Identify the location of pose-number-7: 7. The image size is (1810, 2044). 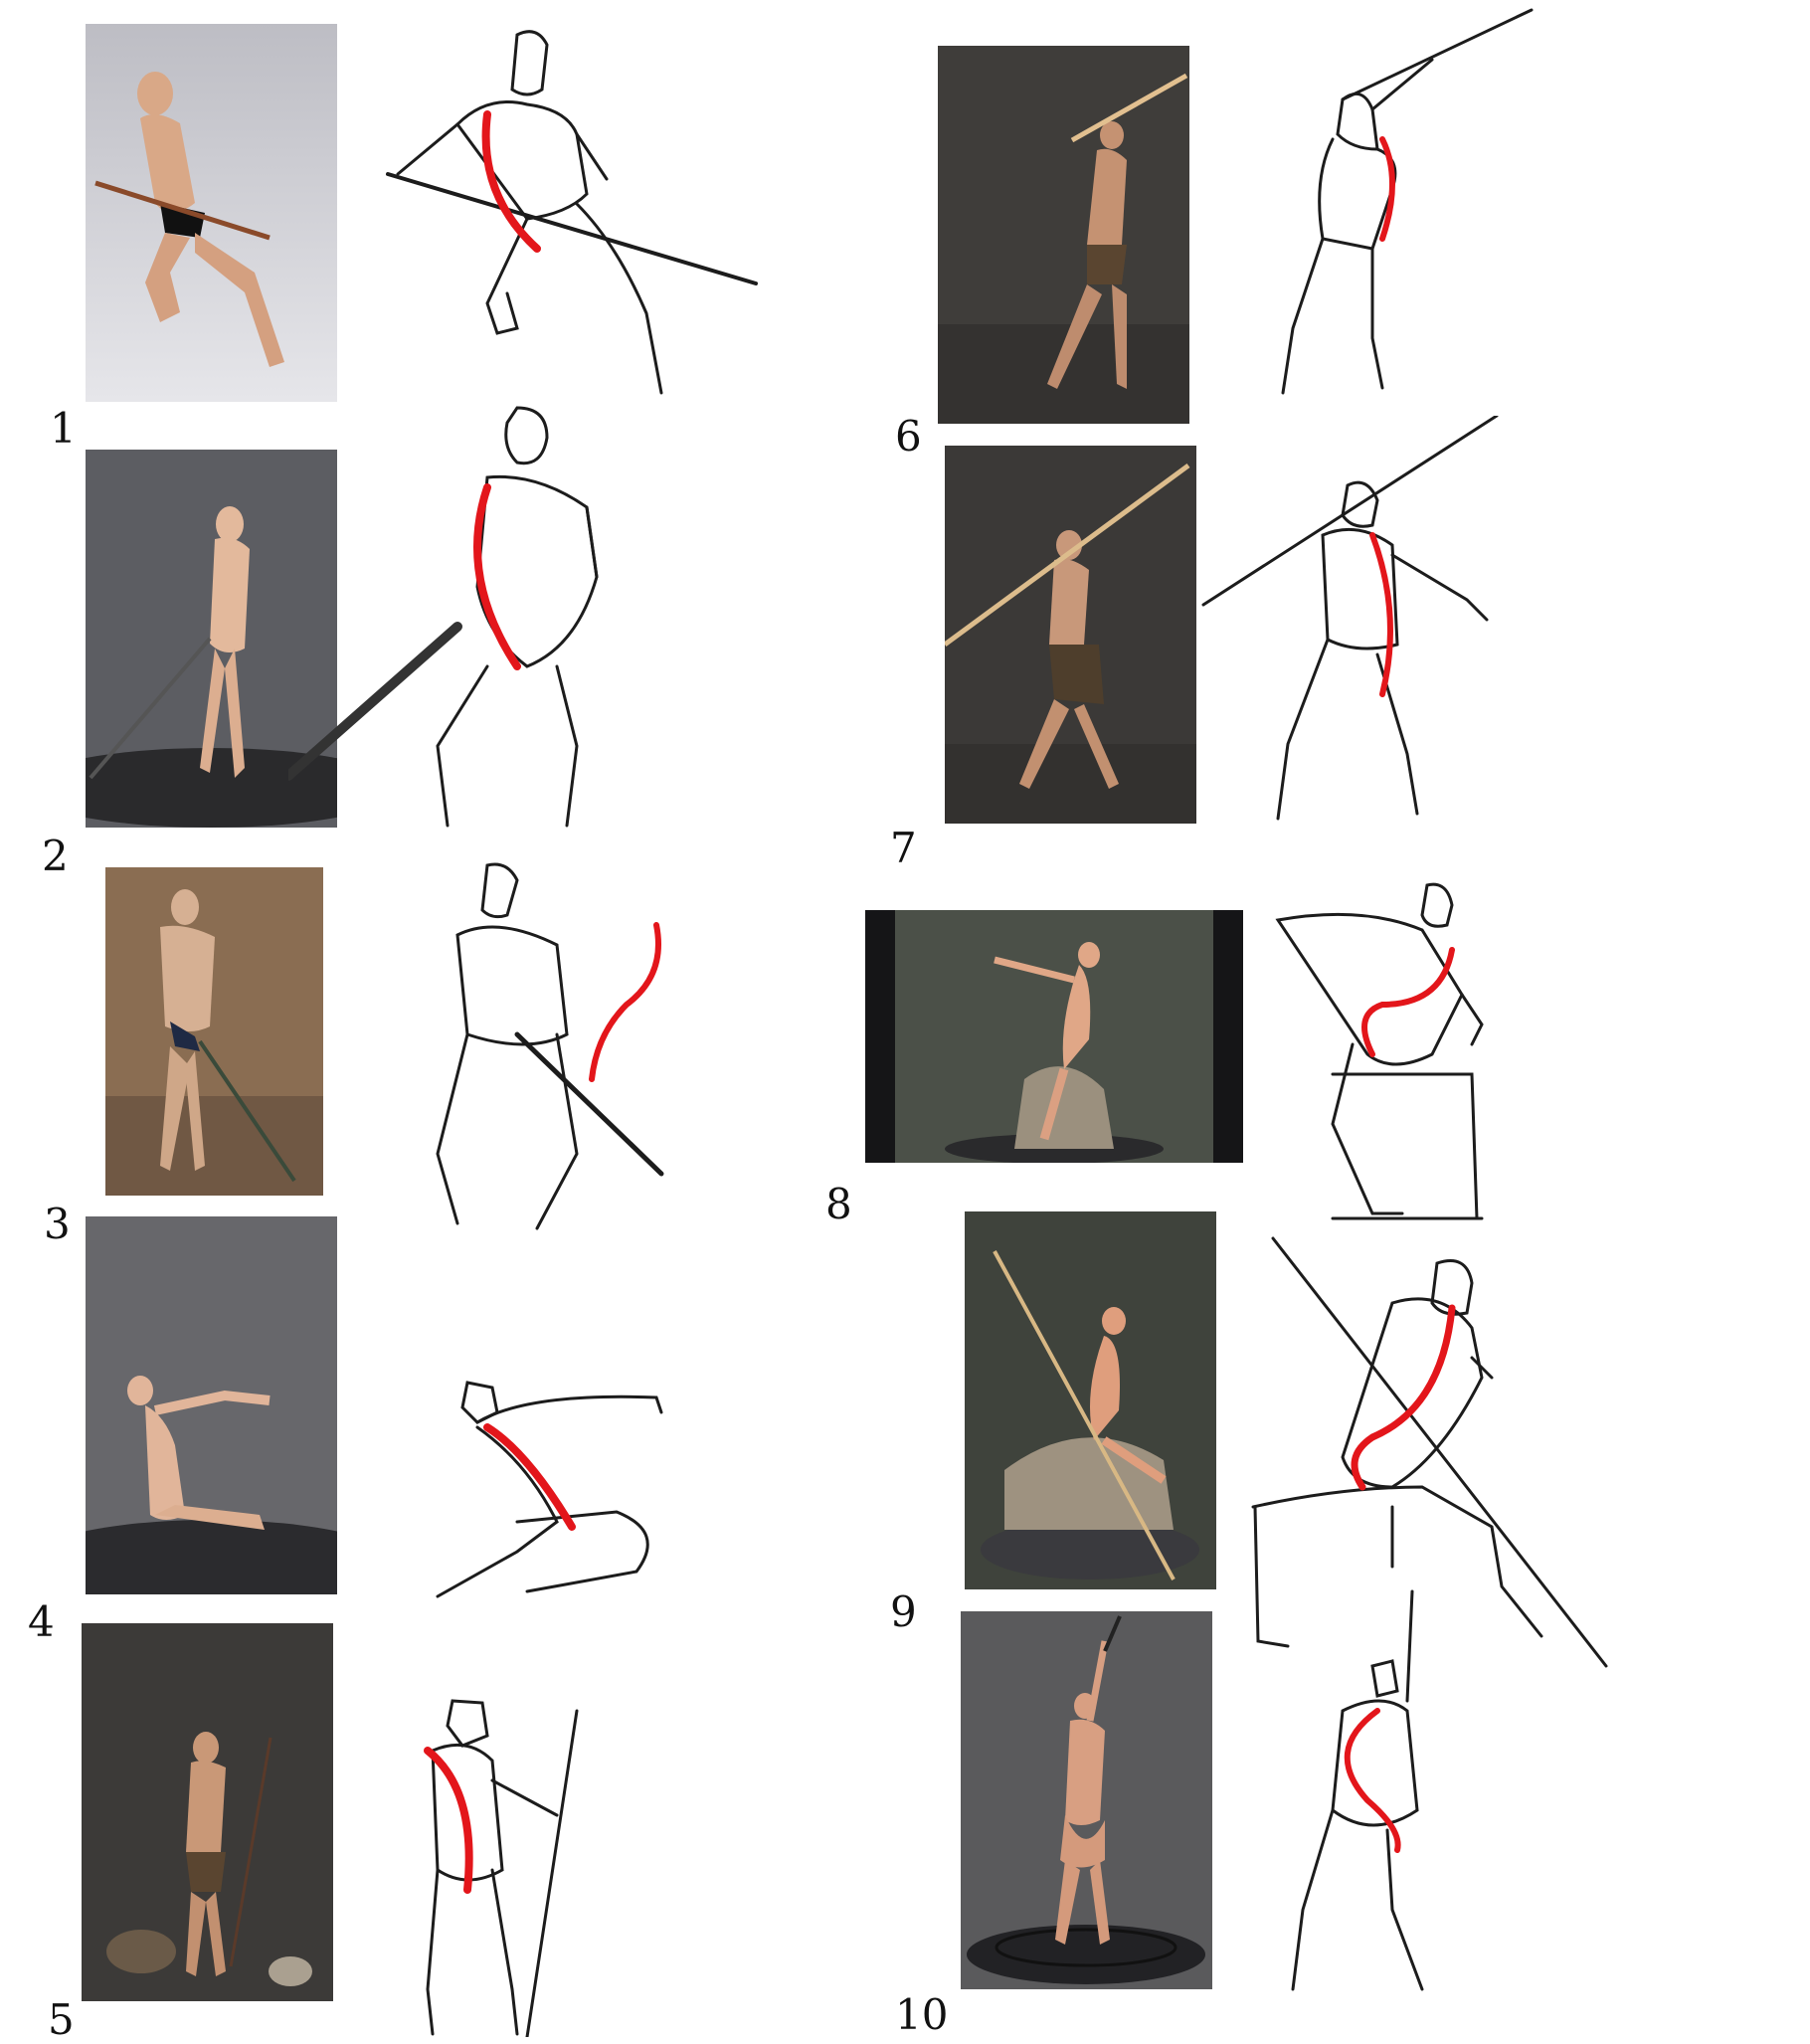
(904, 848).